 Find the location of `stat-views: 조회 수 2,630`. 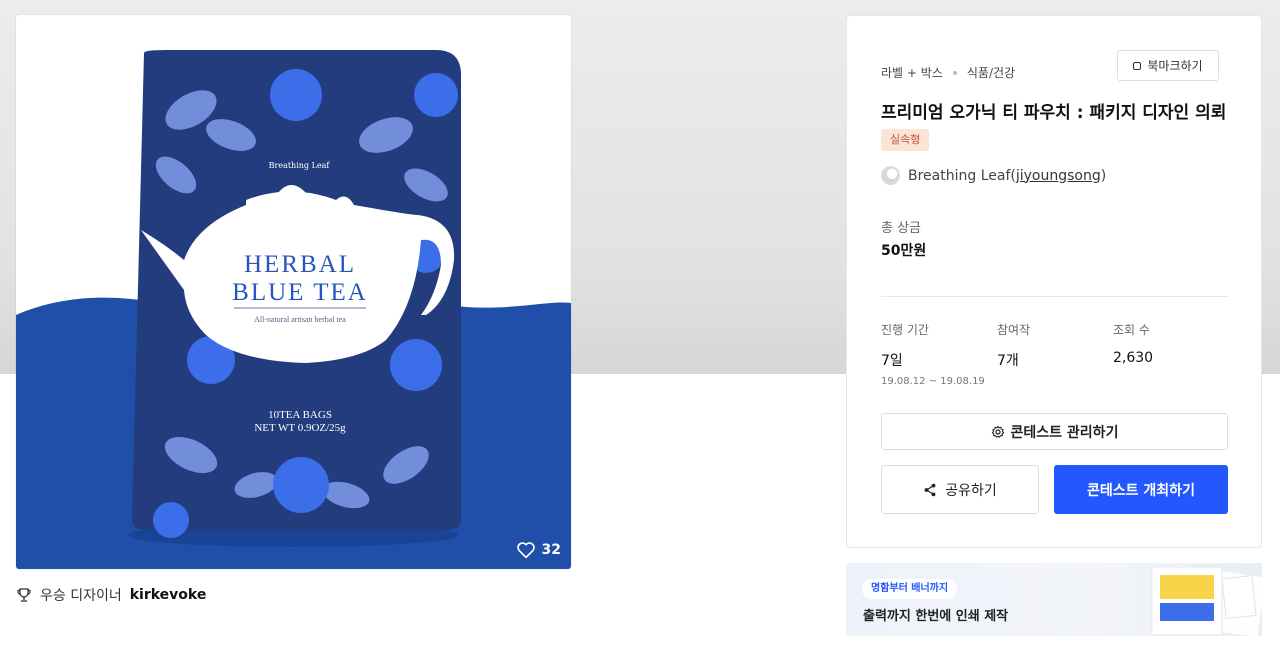

stat-views: 조회 수 2,630 is located at coordinates (1133, 343).